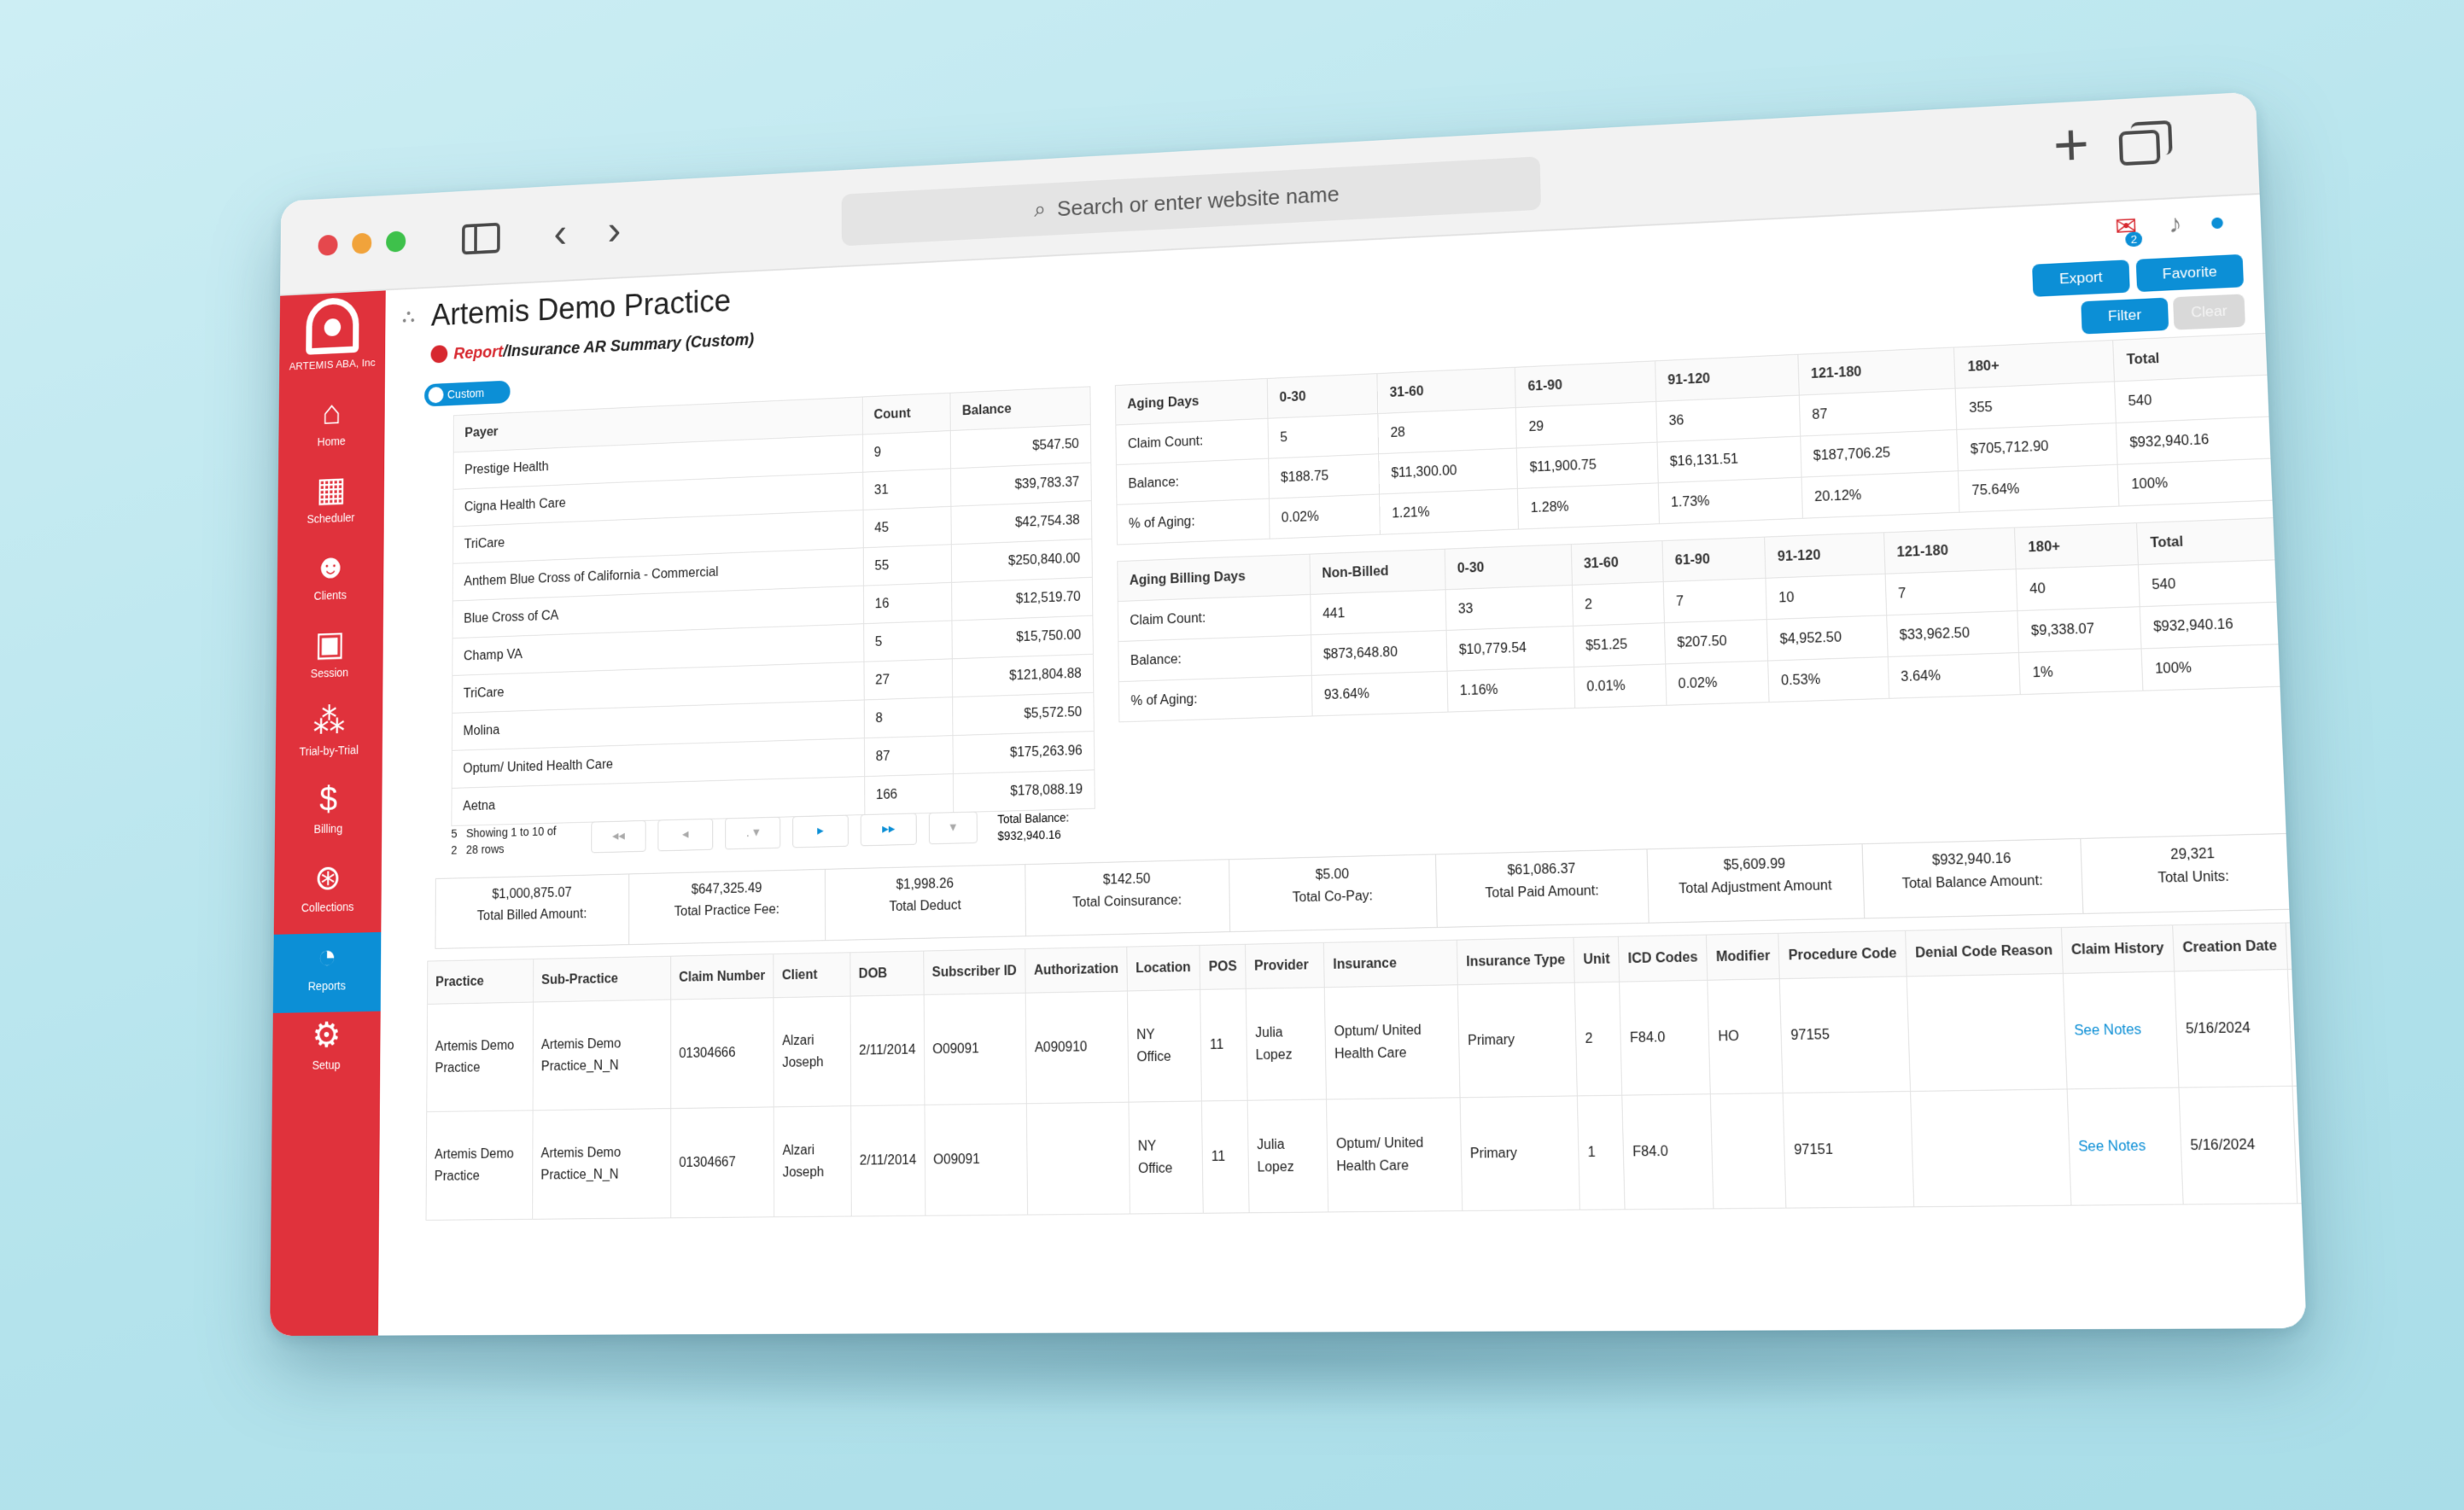 The height and width of the screenshot is (1510, 2464). What do you see at coordinates (2190, 273) in the screenshot?
I see `favorite-button: Favorite` at bounding box center [2190, 273].